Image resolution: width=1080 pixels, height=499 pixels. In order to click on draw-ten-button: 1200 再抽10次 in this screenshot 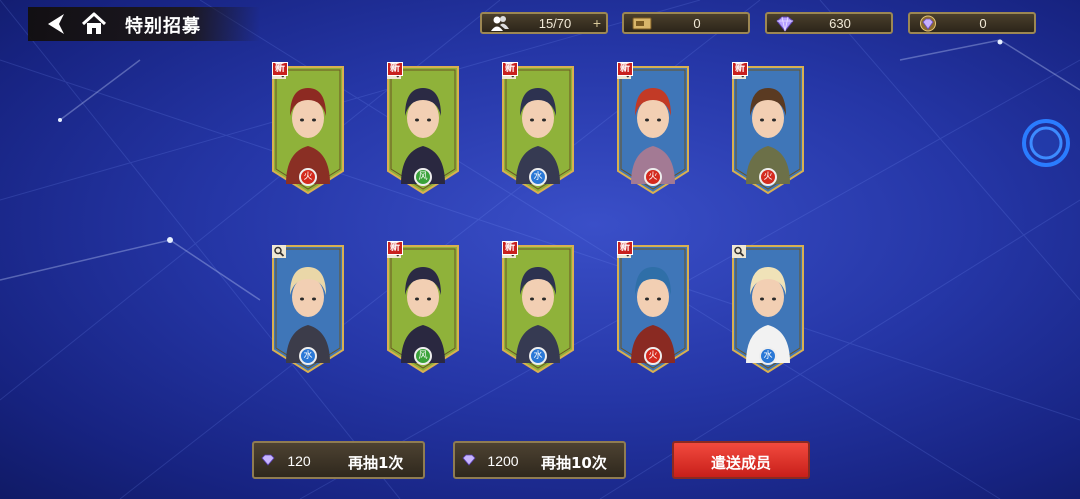, I will do `click(539, 460)`.